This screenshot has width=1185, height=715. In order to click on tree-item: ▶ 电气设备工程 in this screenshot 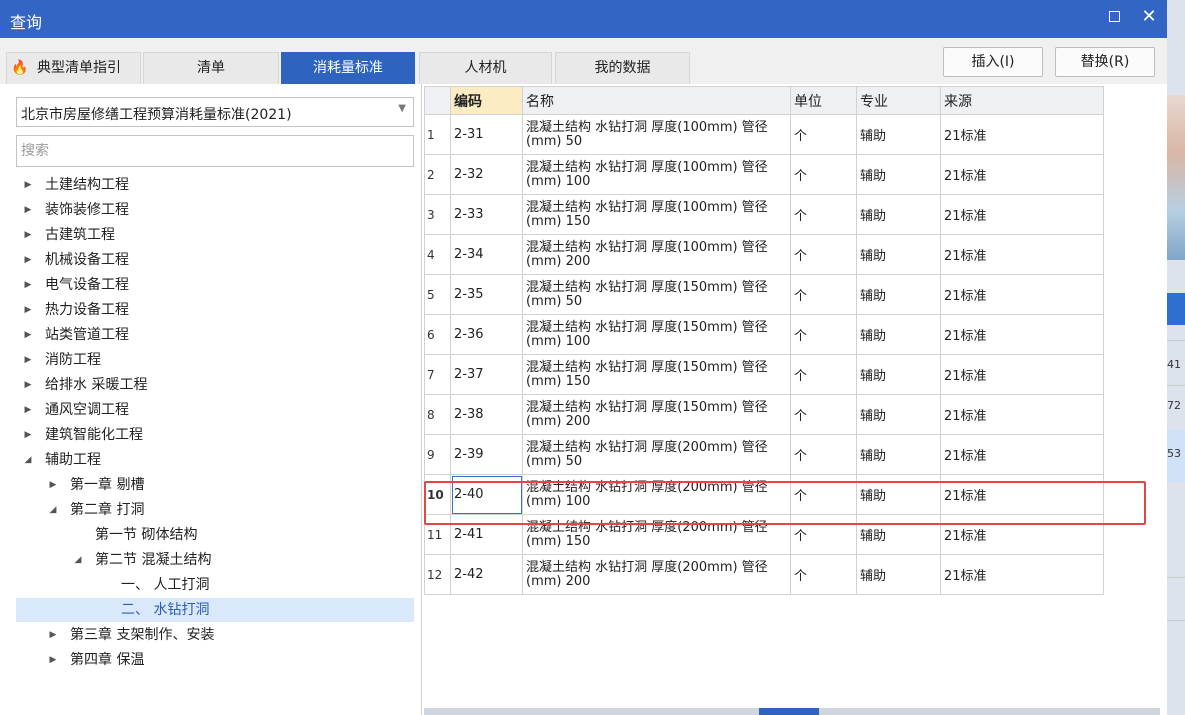, I will do `click(207, 285)`.